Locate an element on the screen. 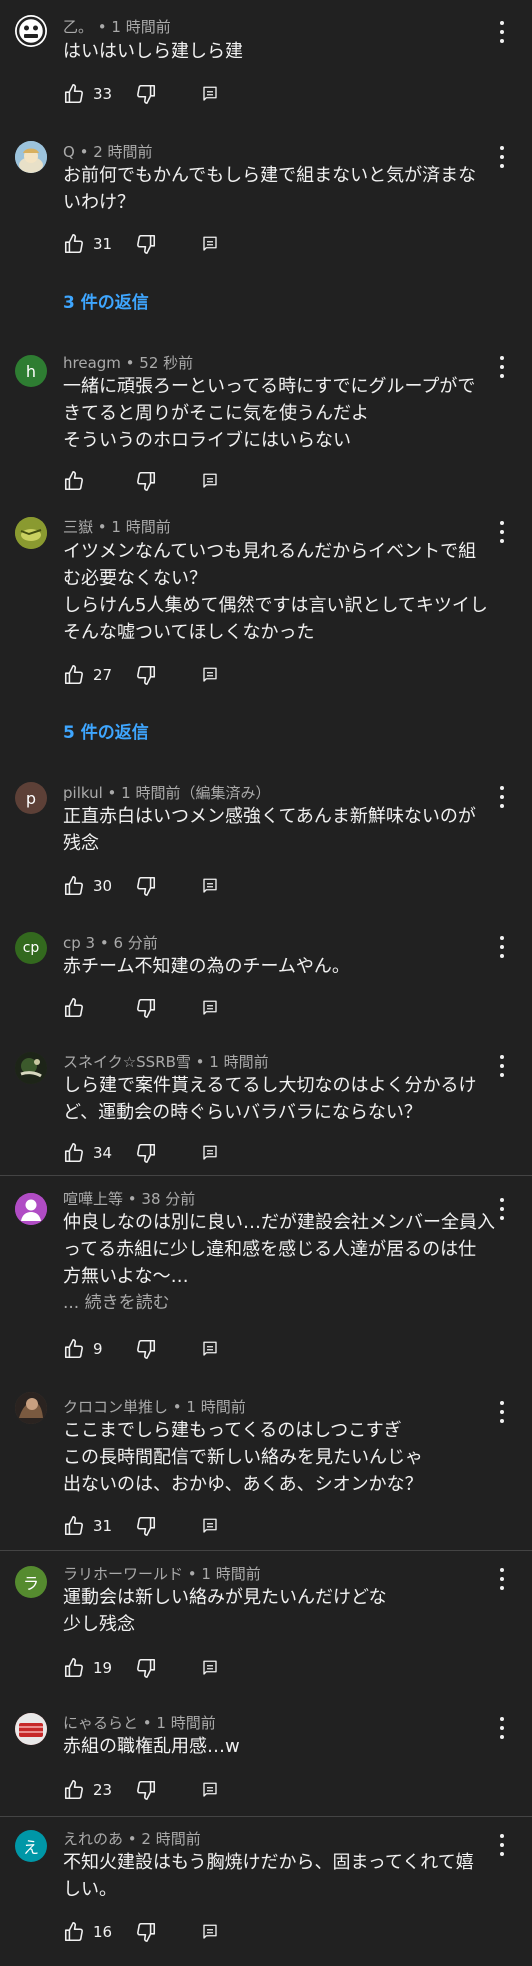 This screenshot has width=532, height=1966. like-button: 34 is located at coordinates (87, 1153).